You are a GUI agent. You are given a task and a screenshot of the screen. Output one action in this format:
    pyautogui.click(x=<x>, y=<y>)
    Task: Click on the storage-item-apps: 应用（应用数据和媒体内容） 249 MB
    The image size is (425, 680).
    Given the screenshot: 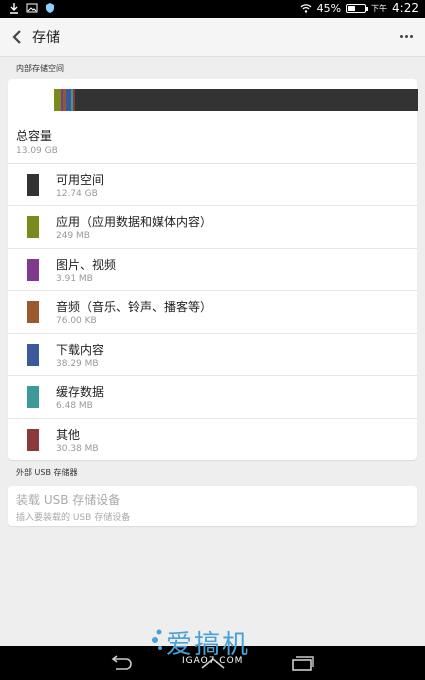 What is the action you would take?
    pyautogui.click(x=212, y=226)
    